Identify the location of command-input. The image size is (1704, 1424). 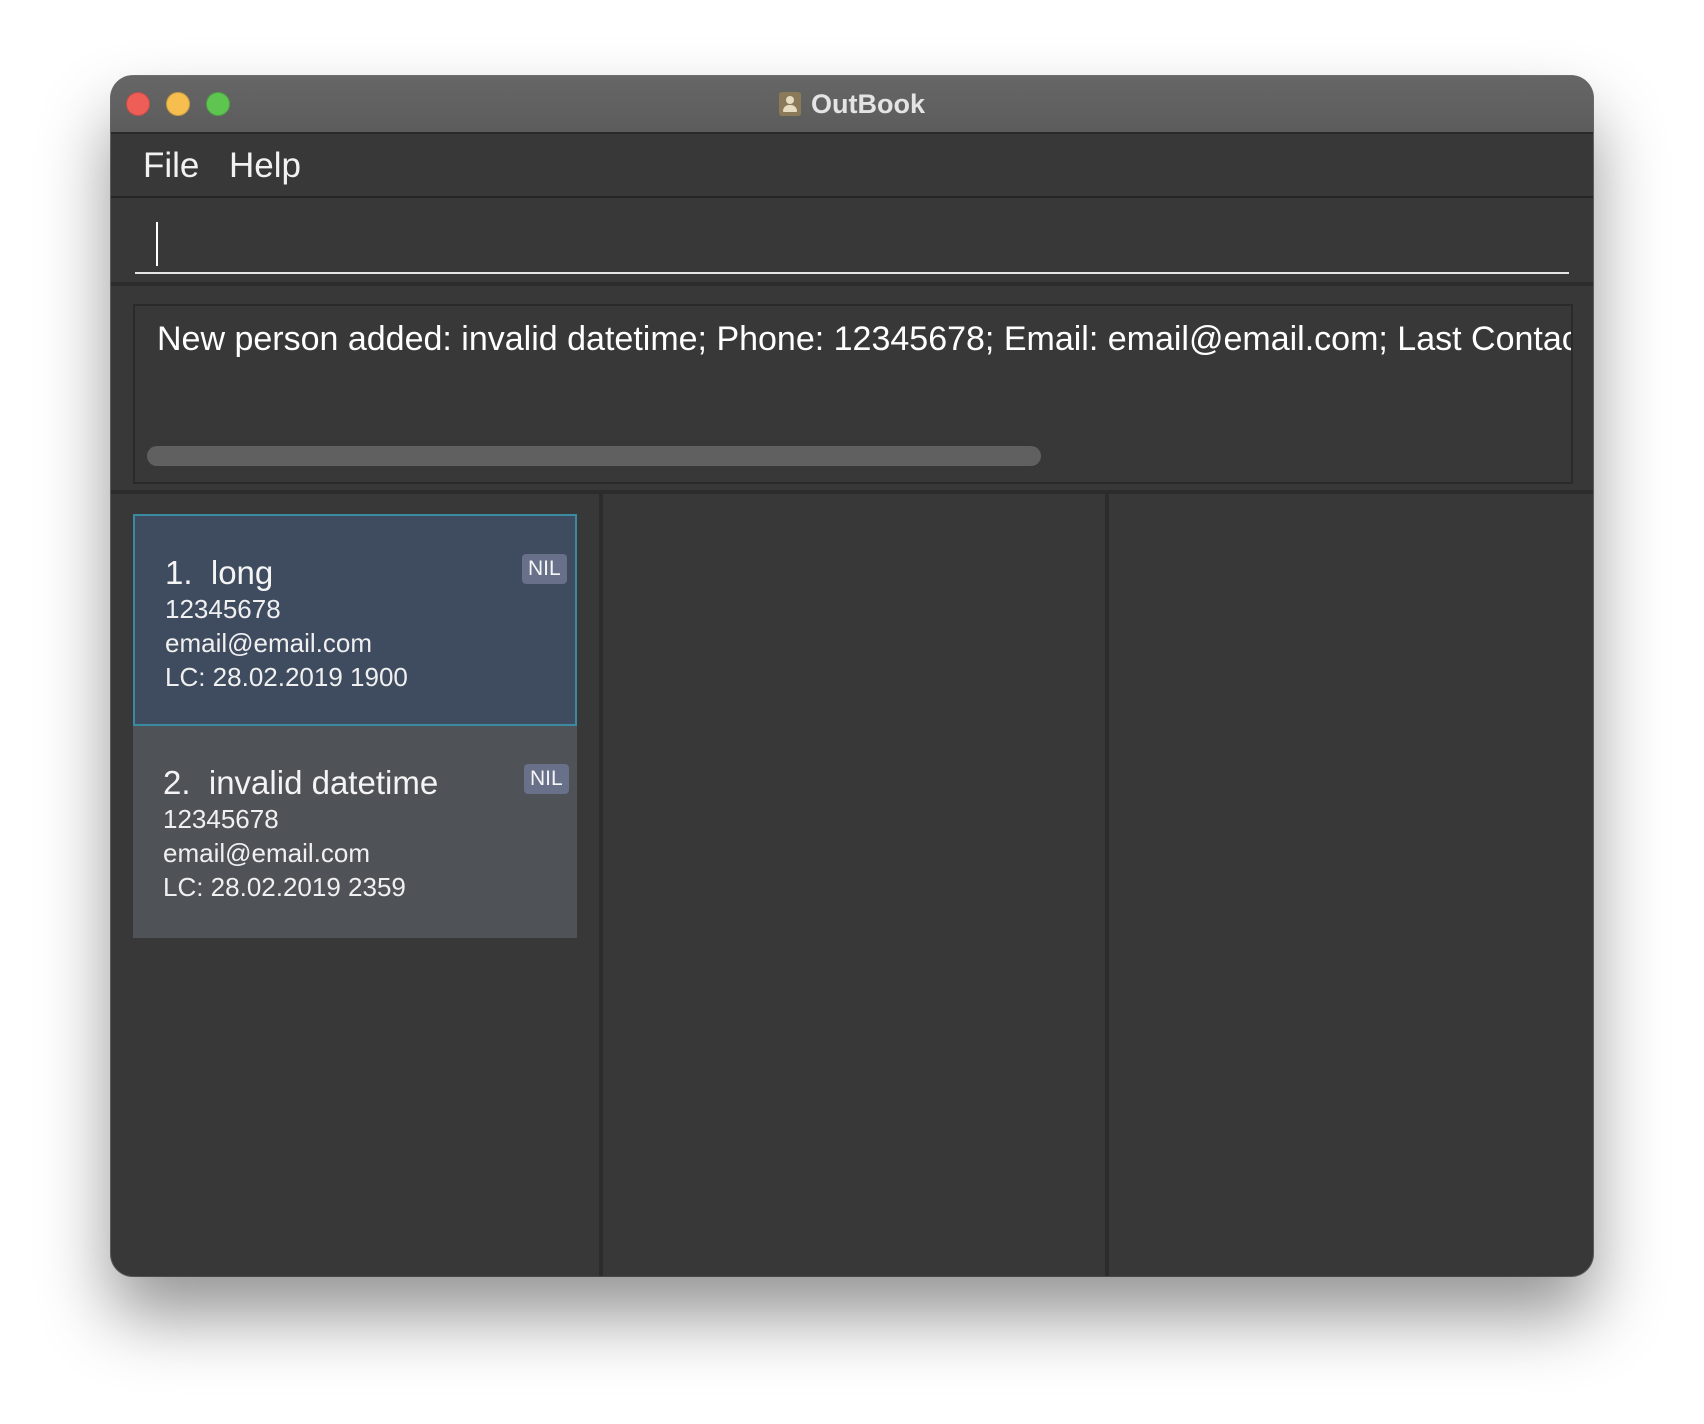
(852, 240).